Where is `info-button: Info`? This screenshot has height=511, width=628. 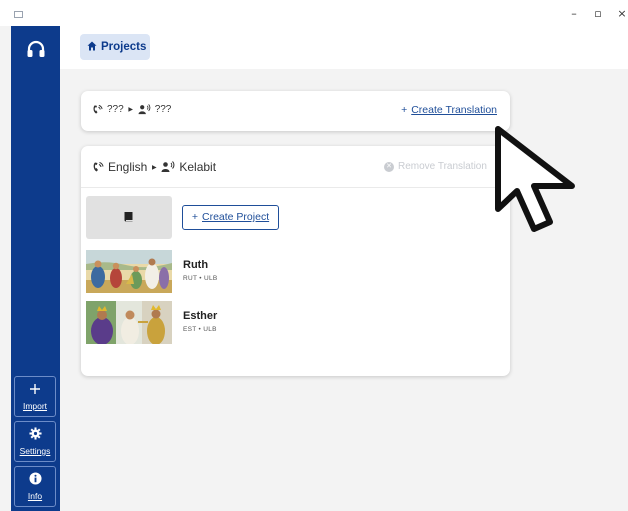
info-button: Info is located at coordinates (35, 486).